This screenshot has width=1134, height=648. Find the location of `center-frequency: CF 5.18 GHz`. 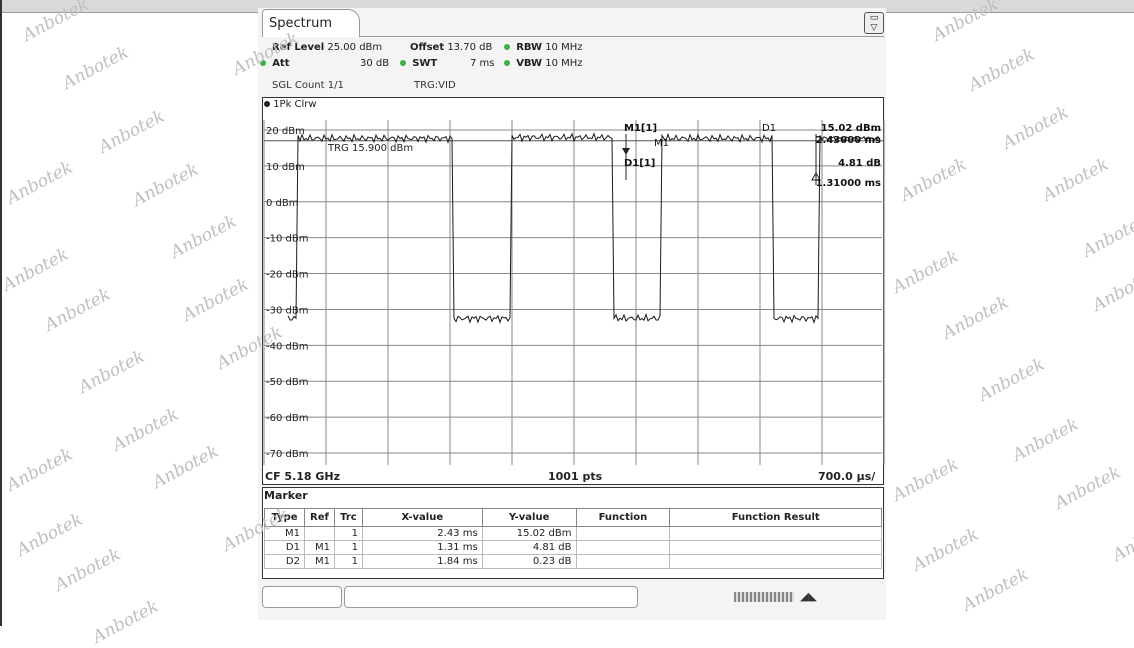

center-frequency: CF 5.18 GHz is located at coordinates (303, 476).